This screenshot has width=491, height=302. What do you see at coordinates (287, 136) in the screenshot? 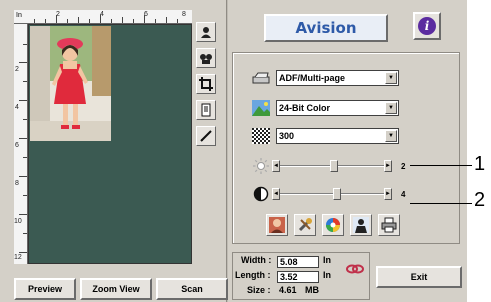
I see `resolution-value: 300` at bounding box center [287, 136].